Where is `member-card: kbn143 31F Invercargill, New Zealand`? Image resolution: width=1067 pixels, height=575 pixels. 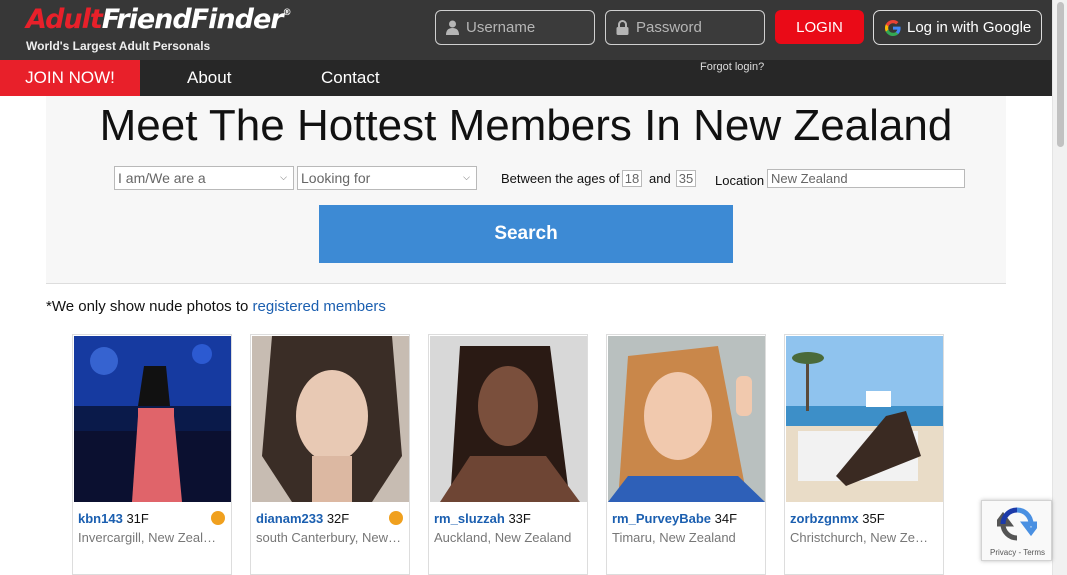 member-card: kbn143 31F Invercargill, New Zealand is located at coordinates (152, 454).